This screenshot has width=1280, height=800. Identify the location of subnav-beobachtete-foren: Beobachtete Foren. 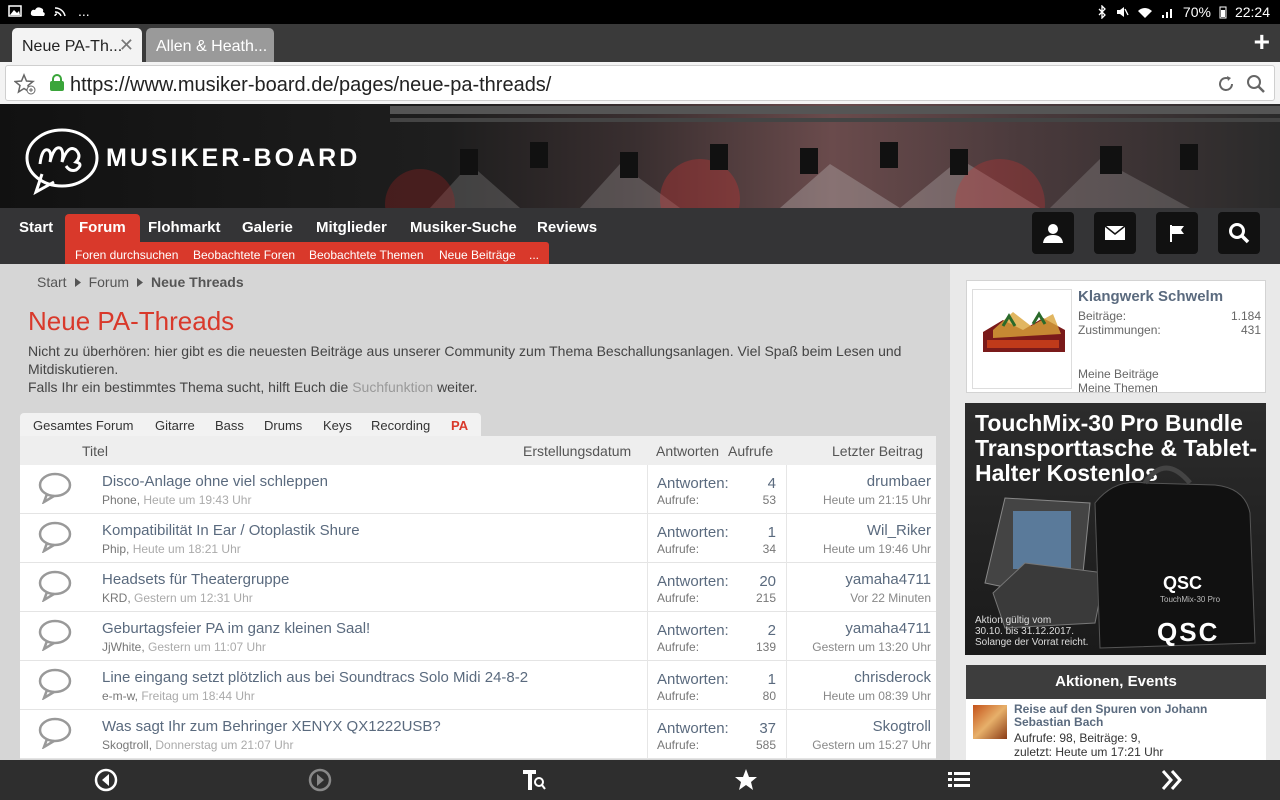
(244, 255).